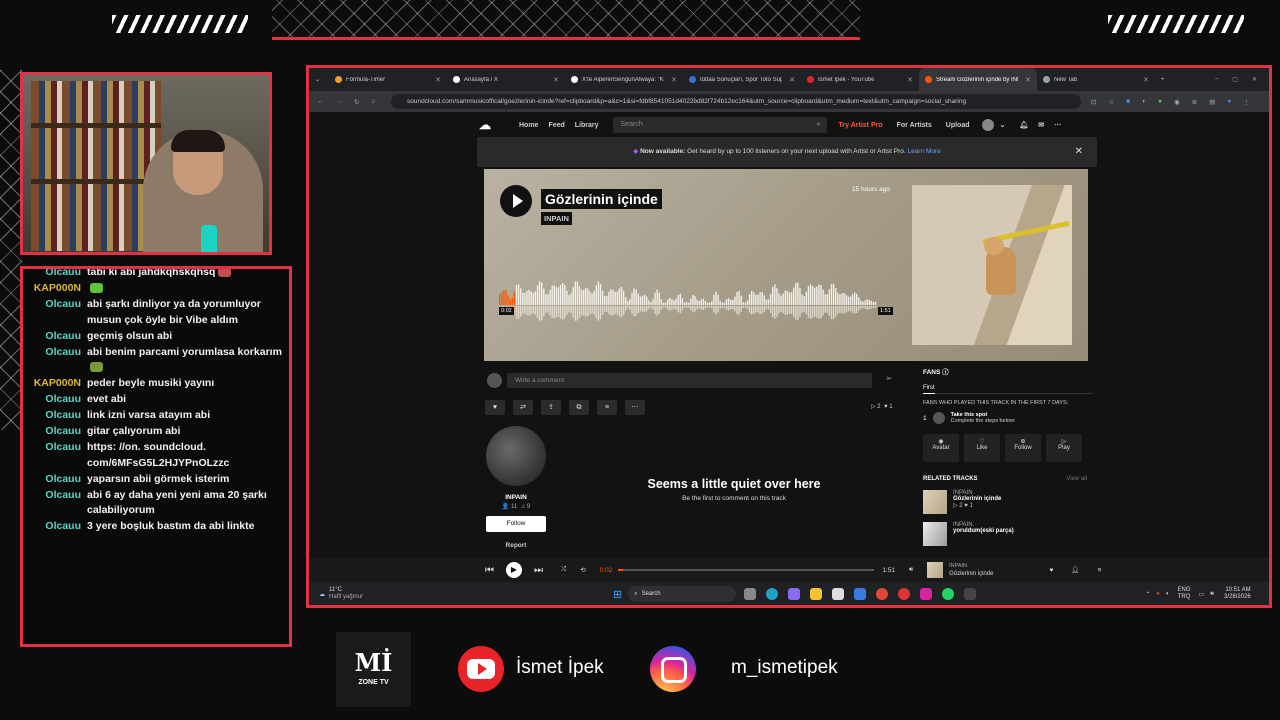 Image resolution: width=1280 pixels, height=720 pixels. Describe the element at coordinates (1229, 102) in the screenshot. I see `profile-icon: ●` at that location.